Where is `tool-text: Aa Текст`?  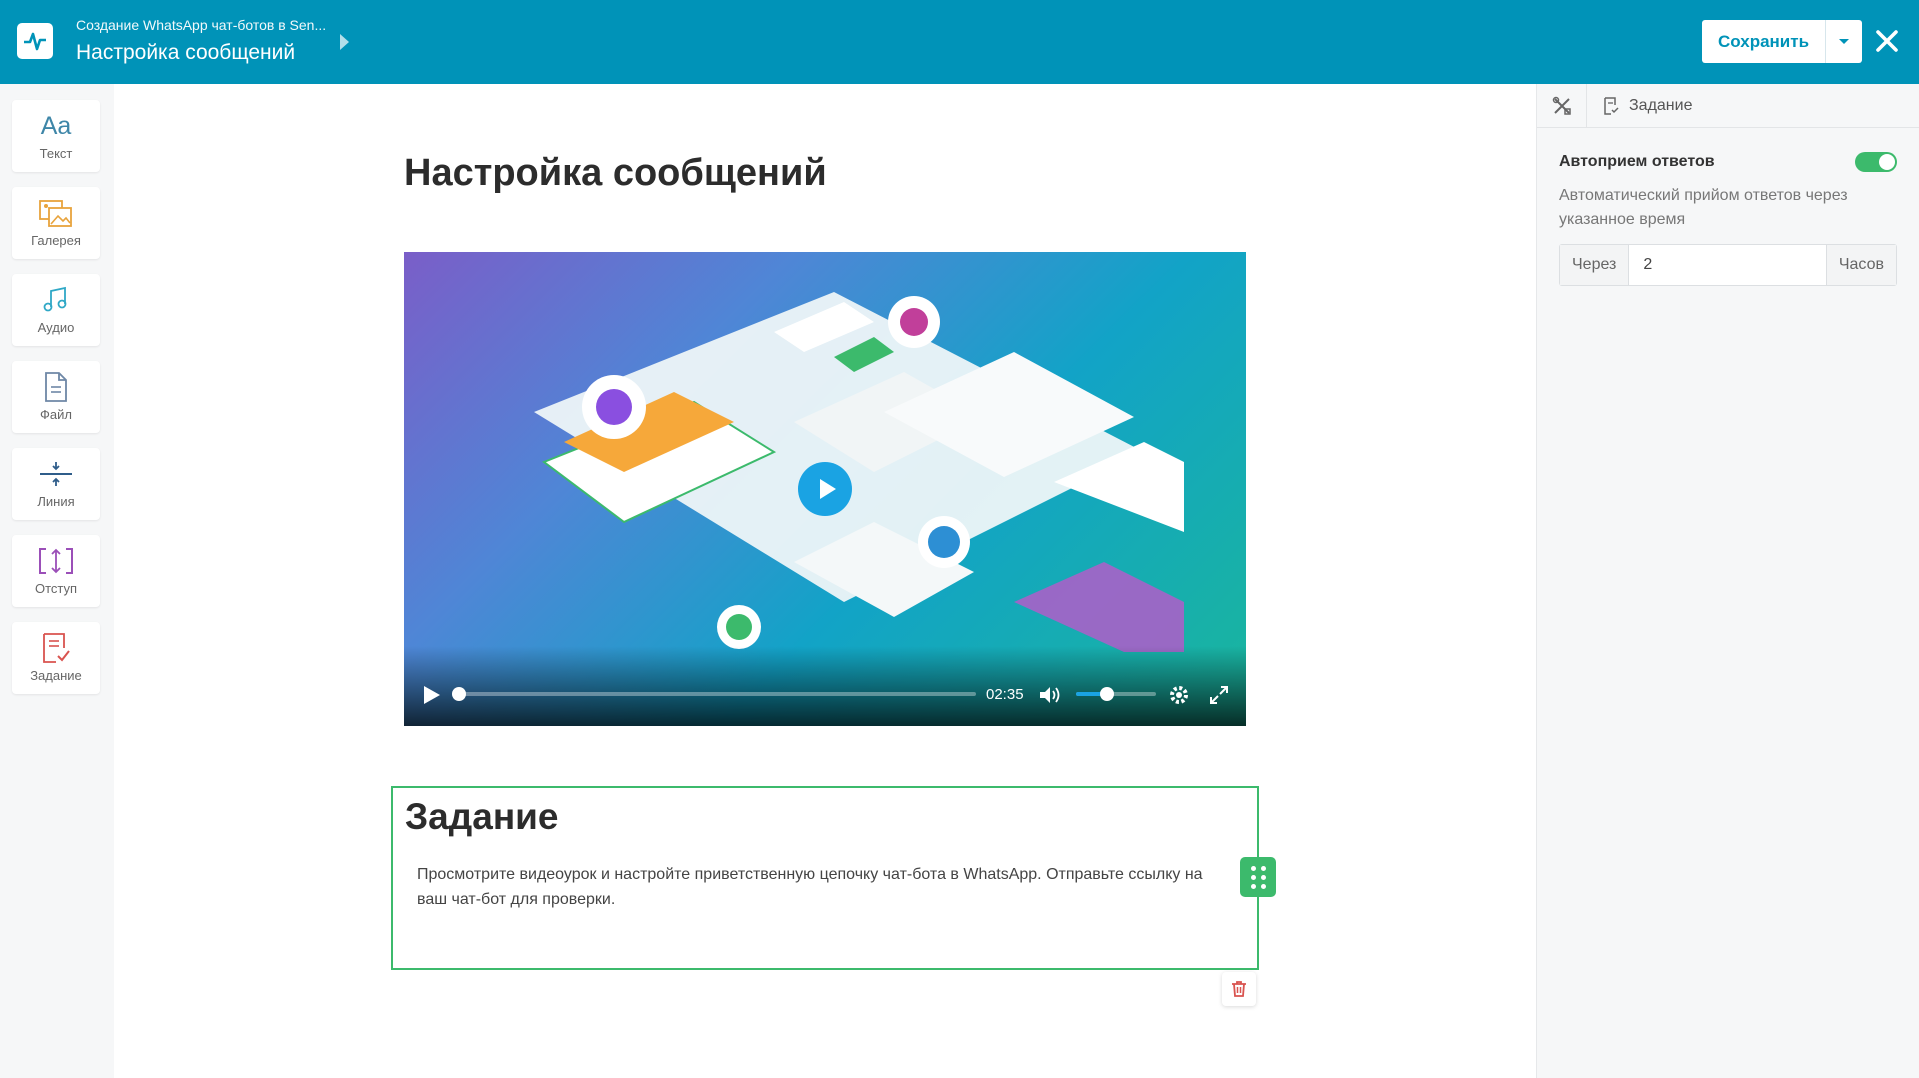 tool-text: Aa Текст is located at coordinates (56, 136).